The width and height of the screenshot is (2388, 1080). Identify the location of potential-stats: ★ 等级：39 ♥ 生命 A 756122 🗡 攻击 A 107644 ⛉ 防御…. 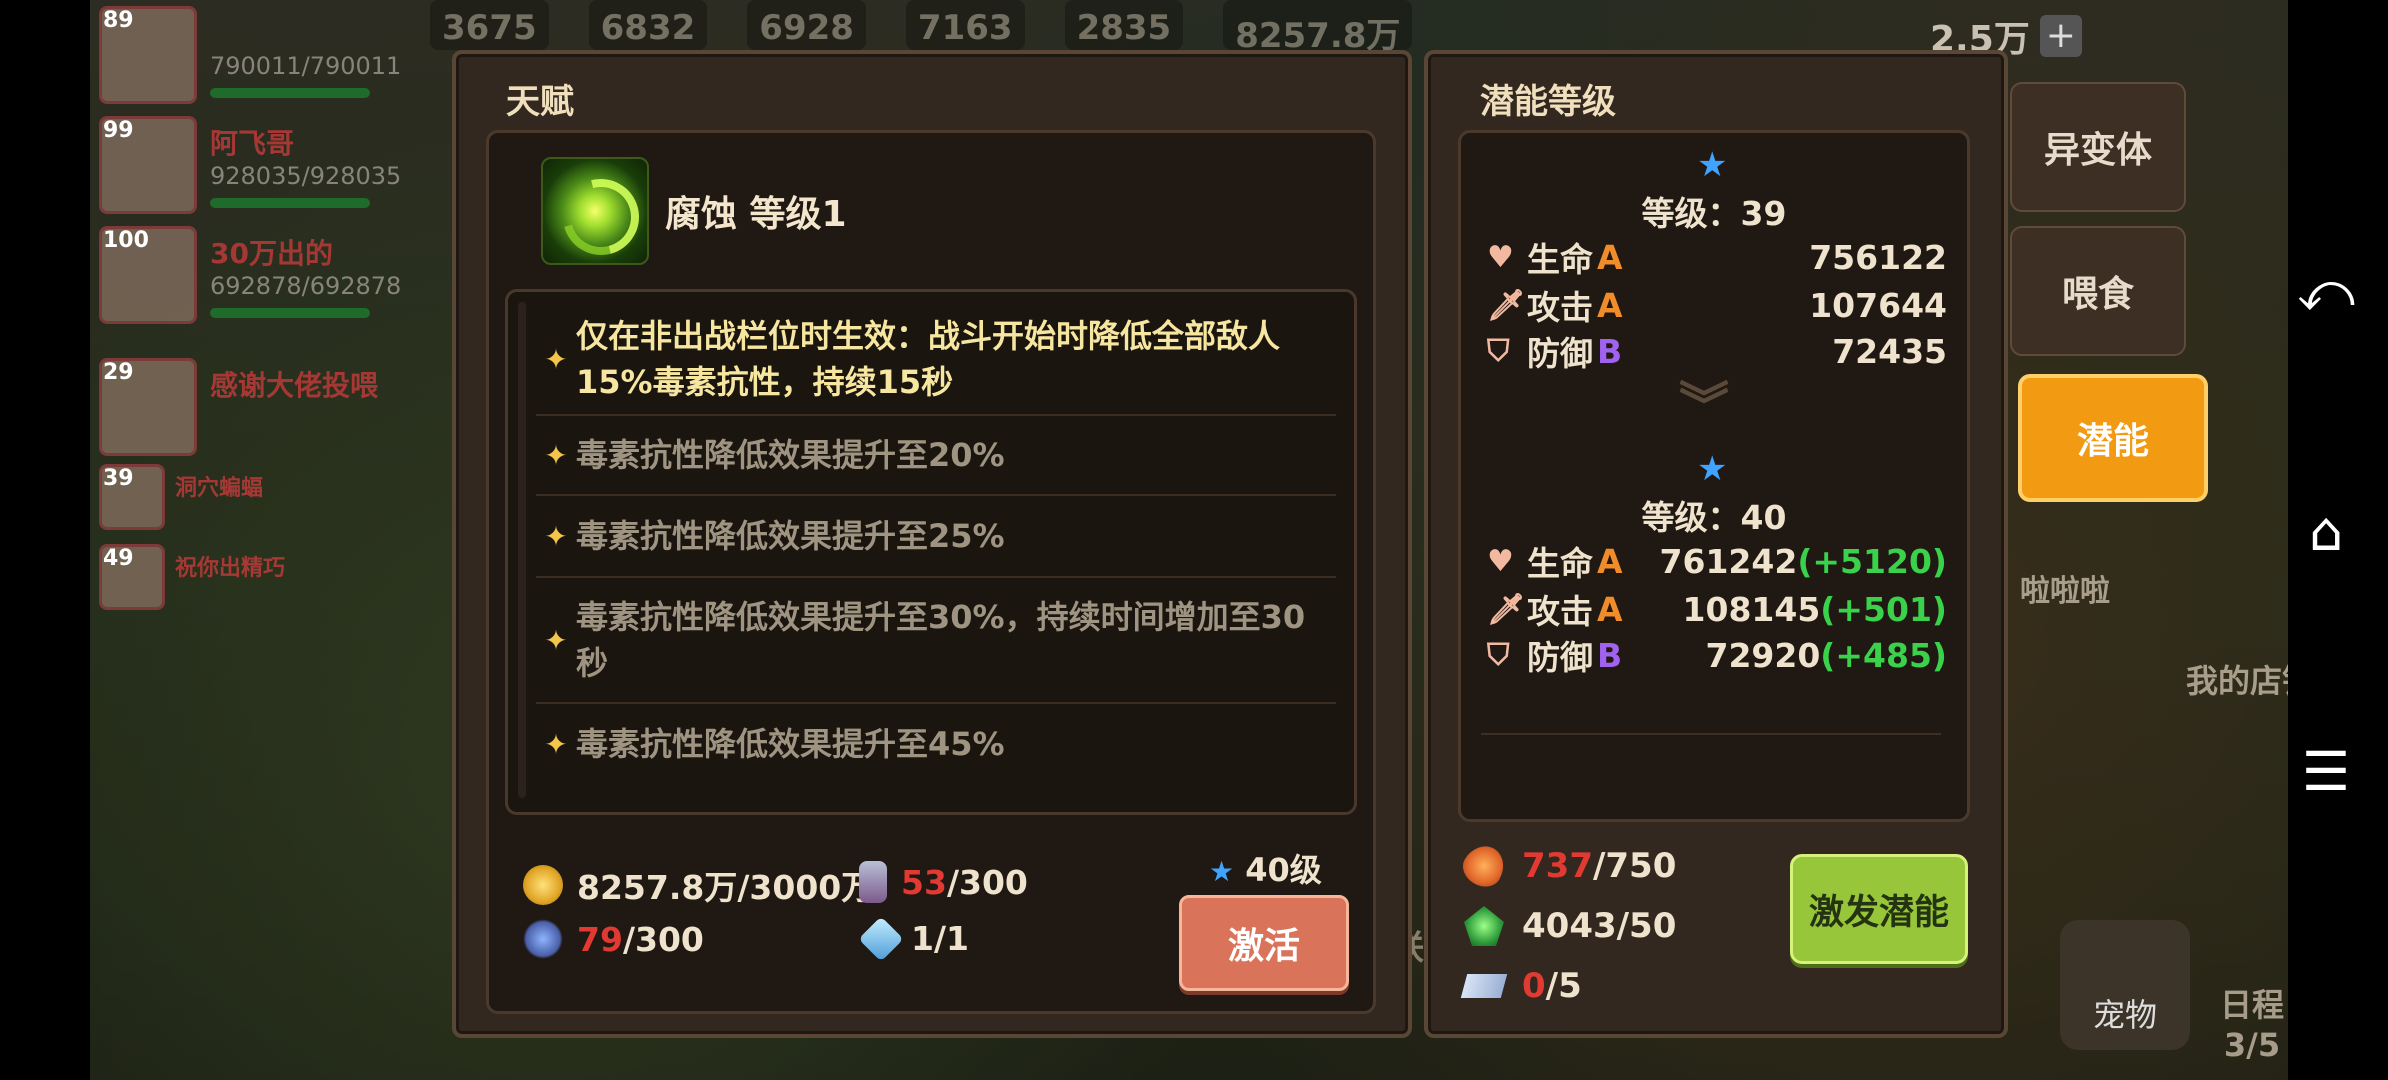
(1714, 476).